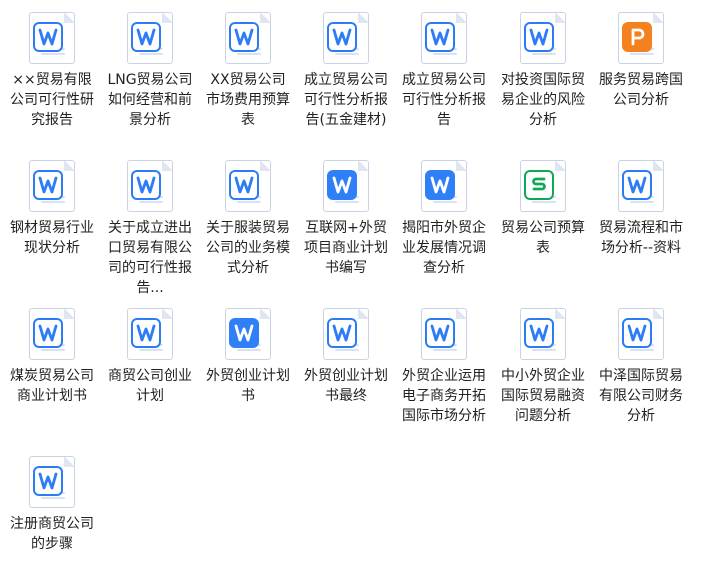 This screenshot has height=567, width=709. I want to click on file-name: 贸易公司预算表, so click(543, 238).